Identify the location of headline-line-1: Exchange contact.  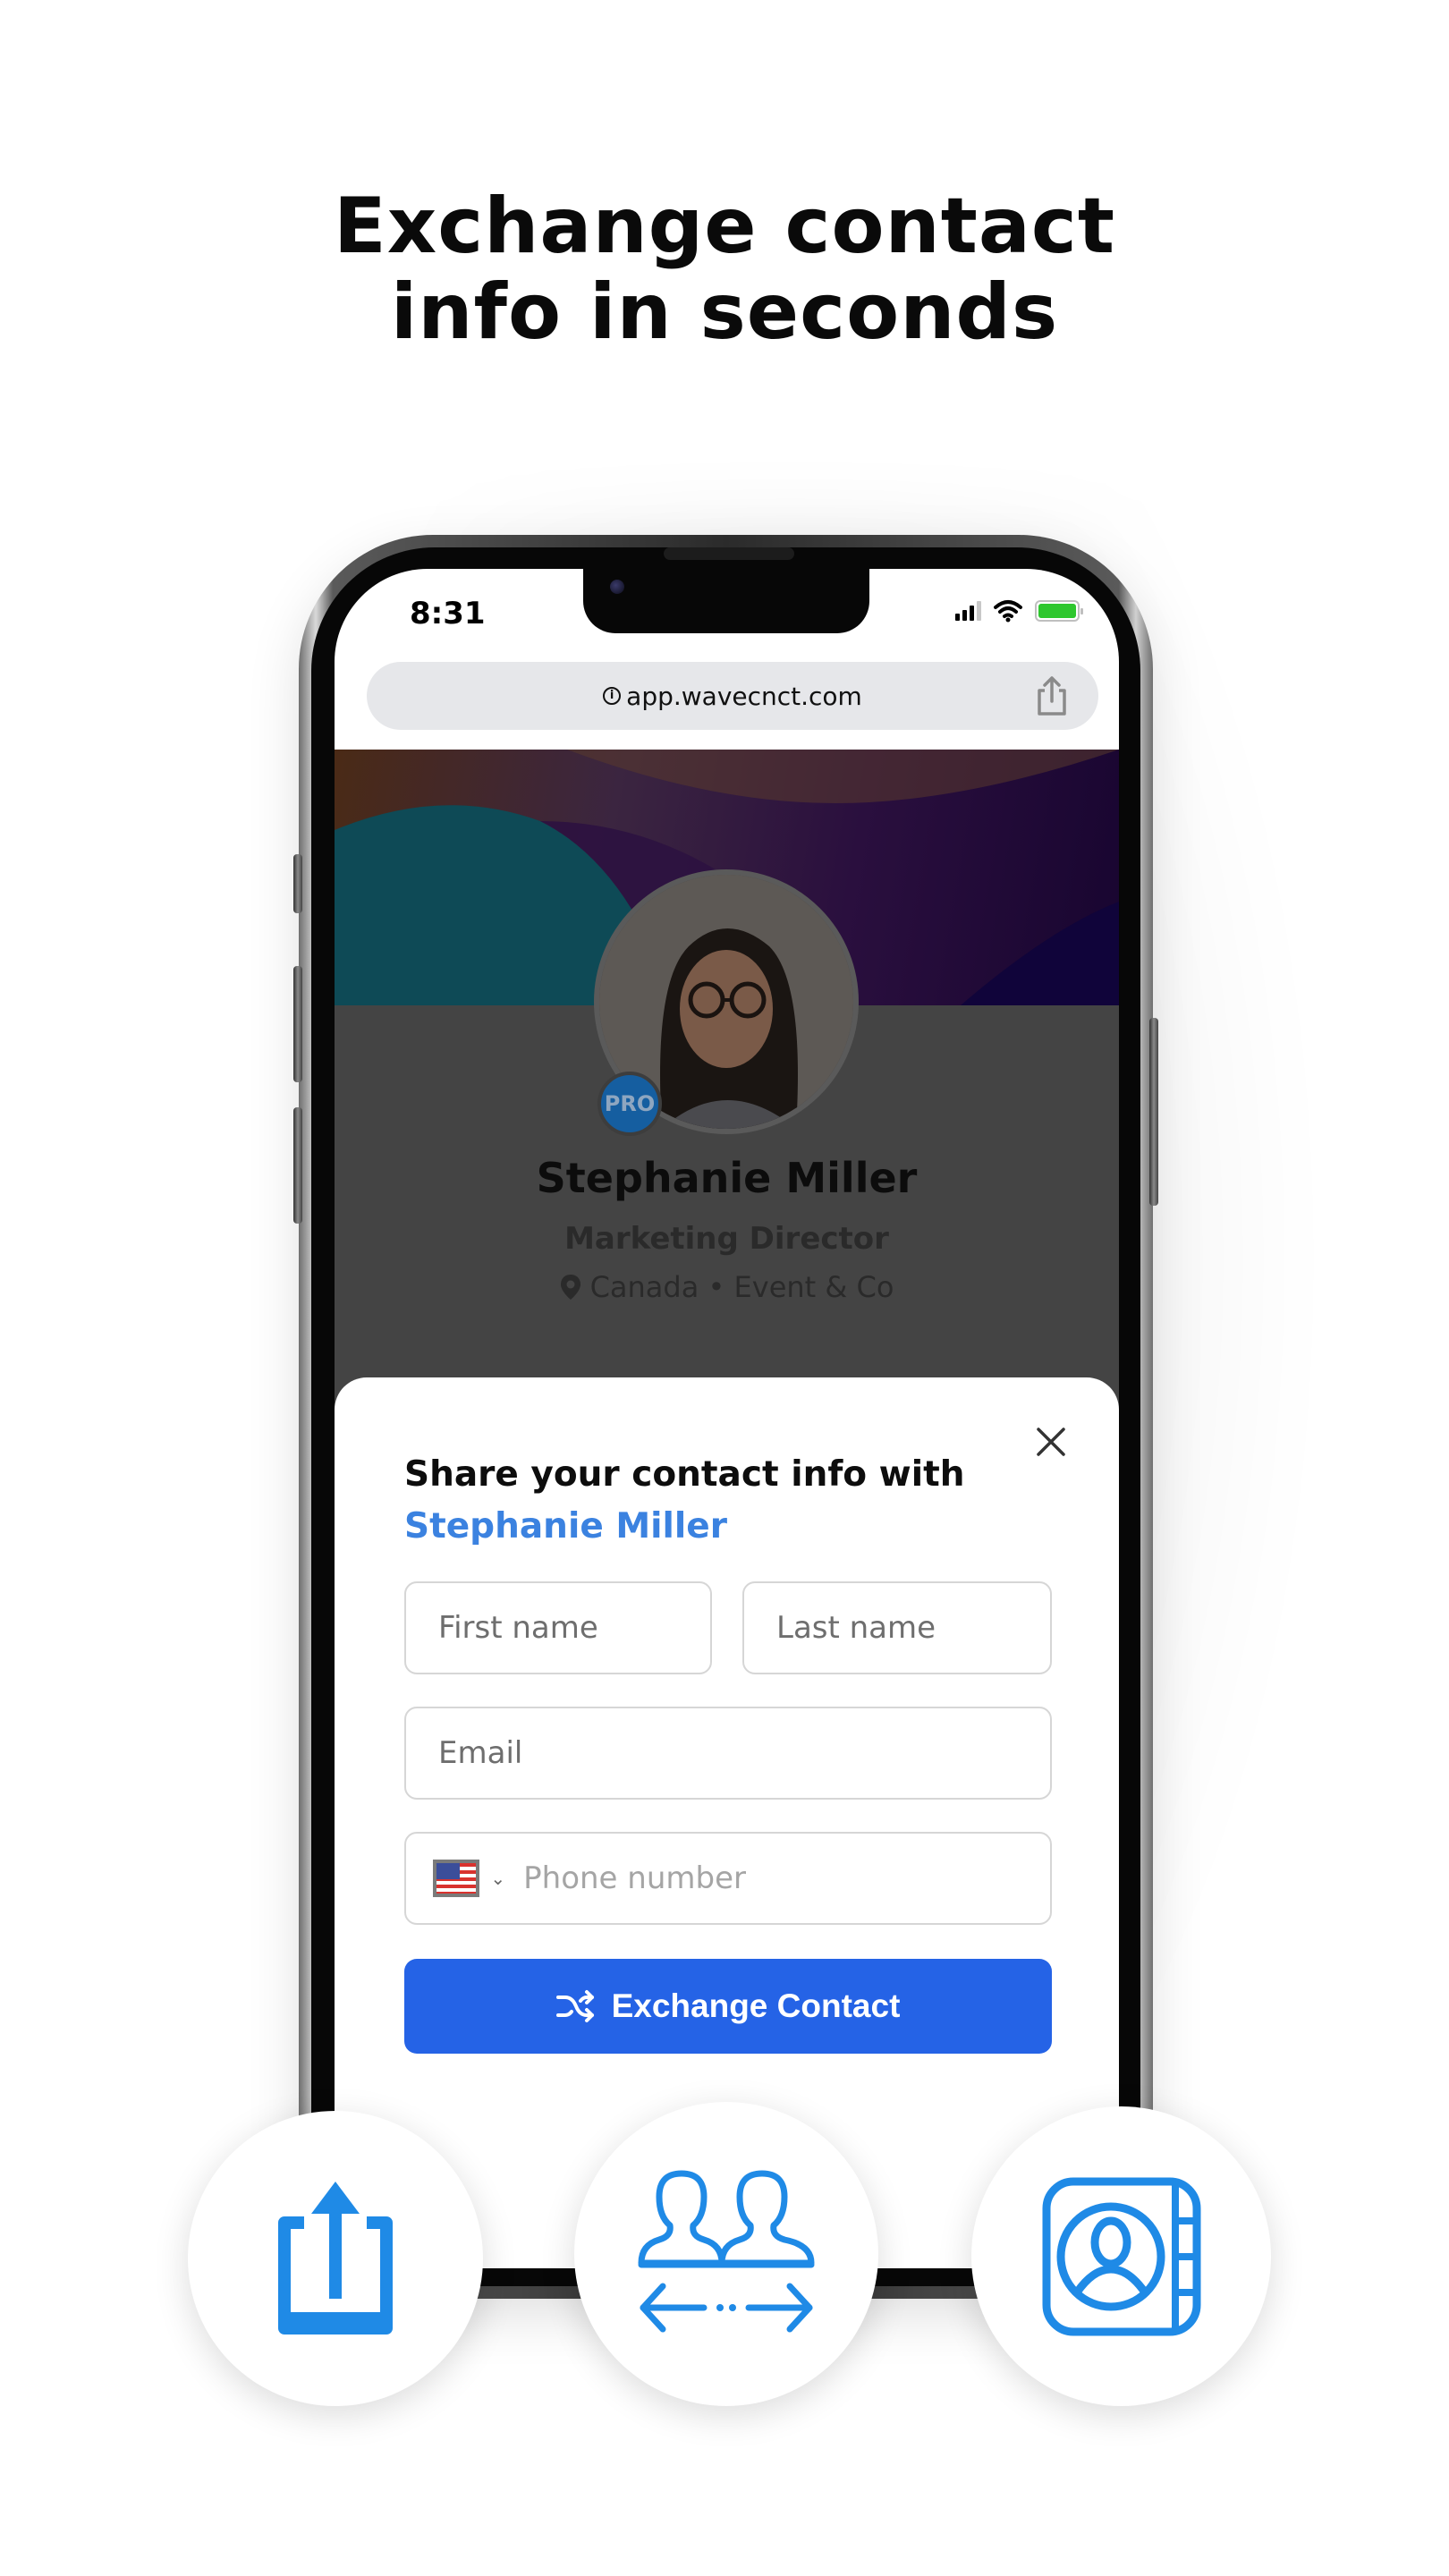
(724, 226).